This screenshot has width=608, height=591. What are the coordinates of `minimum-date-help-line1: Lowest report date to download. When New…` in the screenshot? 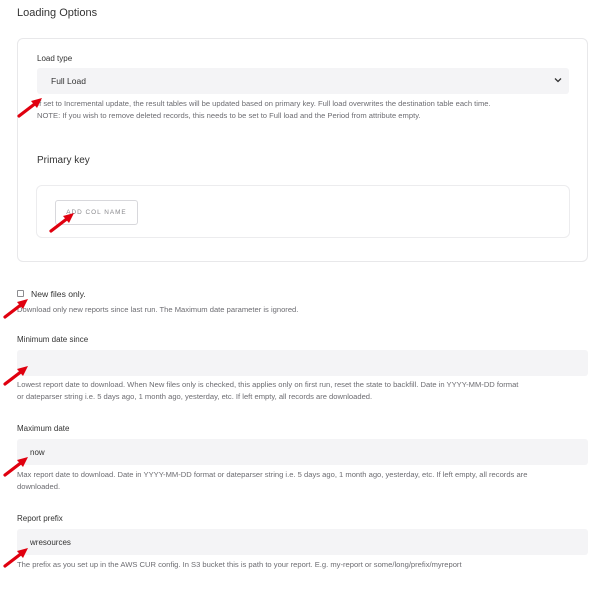 It's located at (268, 384).